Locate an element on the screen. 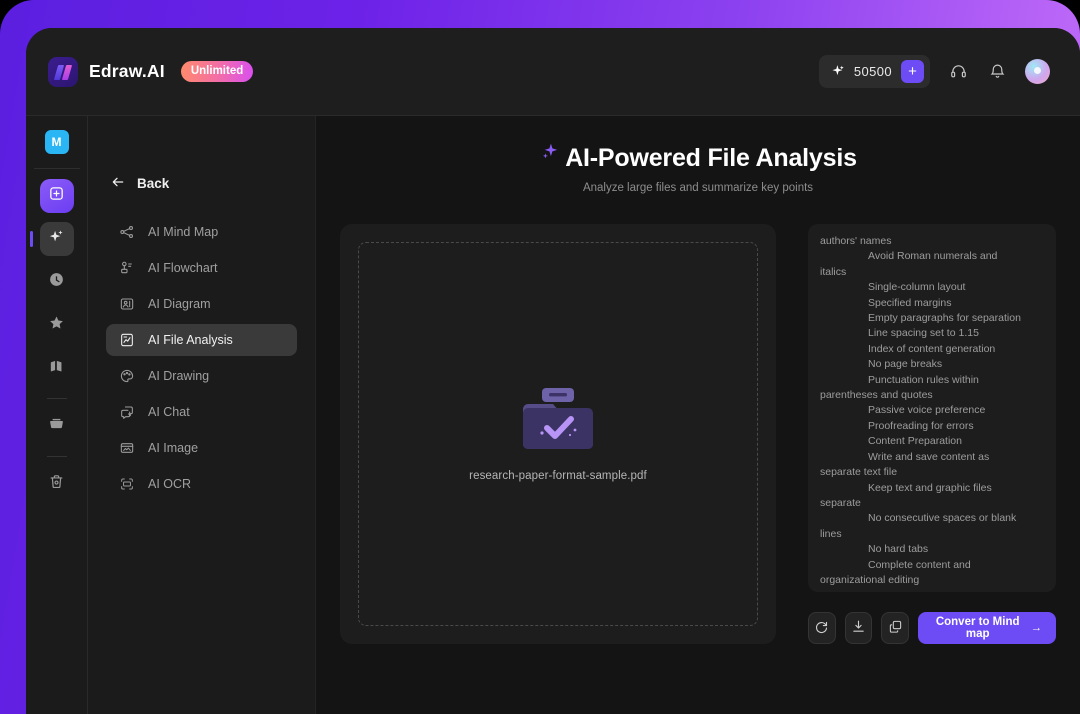 Image resolution: width=1080 pixels, height=714 pixels. rail-item-templates is located at coordinates (57, 368).